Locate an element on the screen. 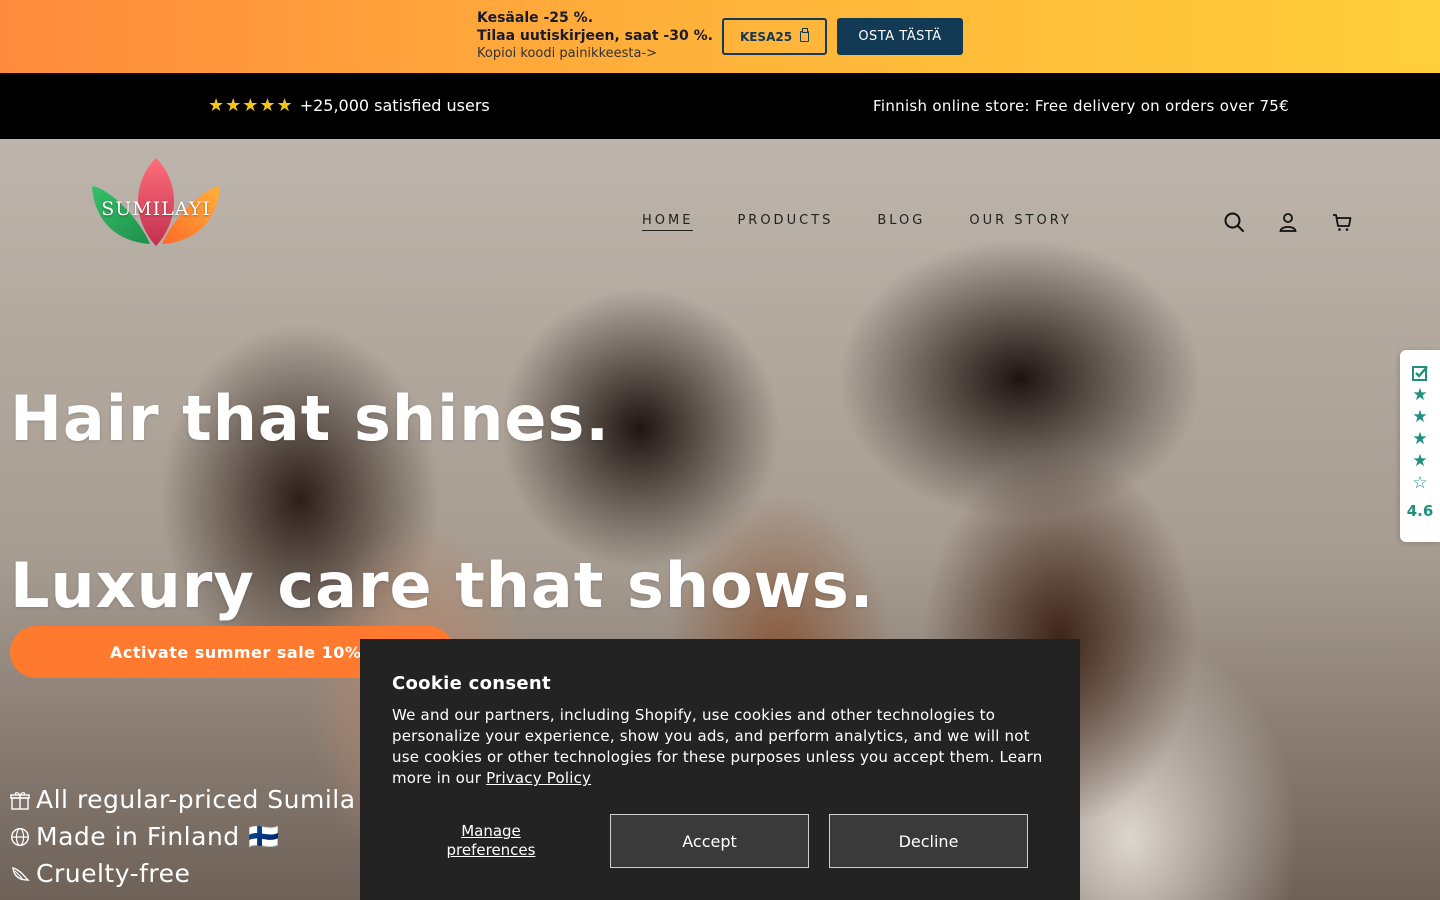  rating-summary: ★★★★★ +25,000 satisfied users is located at coordinates (349, 105).